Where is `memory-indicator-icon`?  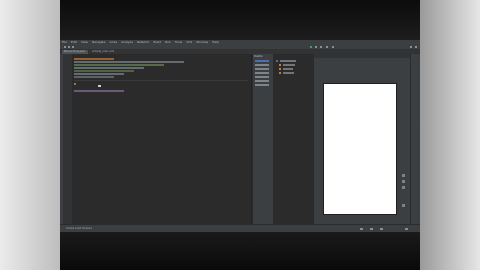 memory-indicator-icon is located at coordinates (406, 229).